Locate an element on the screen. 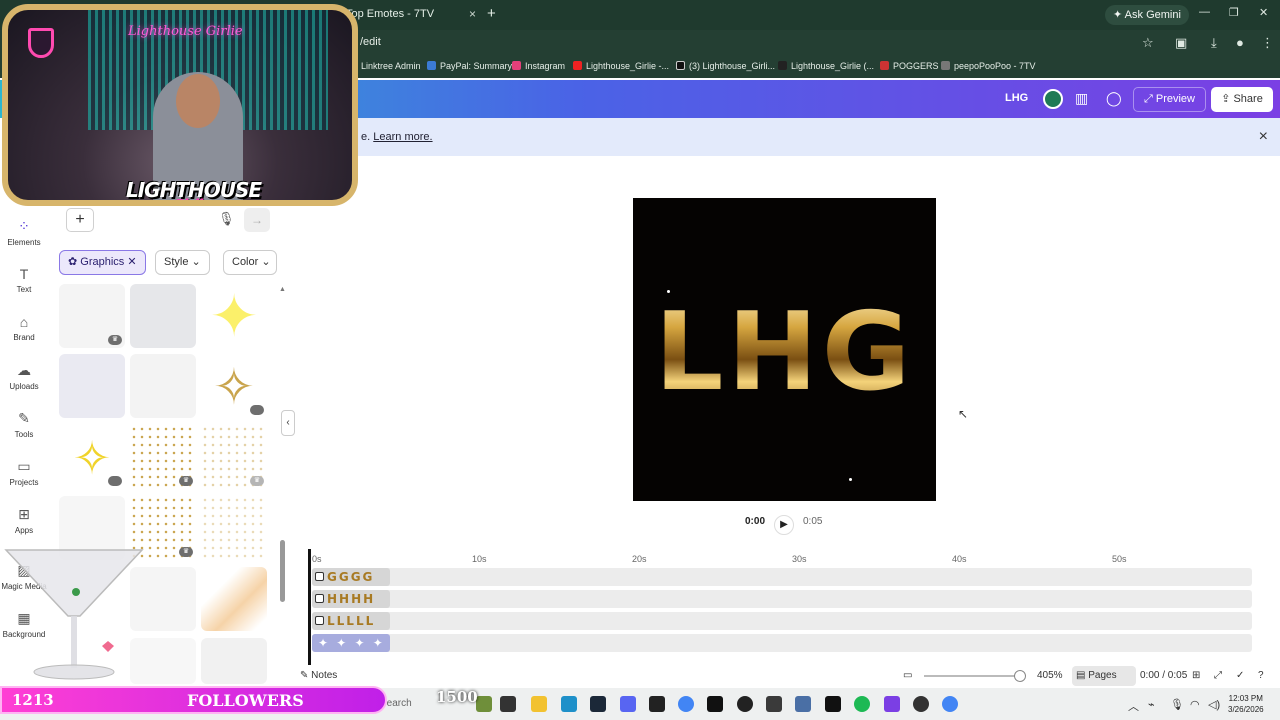 The width and height of the screenshot is (1280, 720). insights-icon: ▥ is located at coordinates (1081, 98).